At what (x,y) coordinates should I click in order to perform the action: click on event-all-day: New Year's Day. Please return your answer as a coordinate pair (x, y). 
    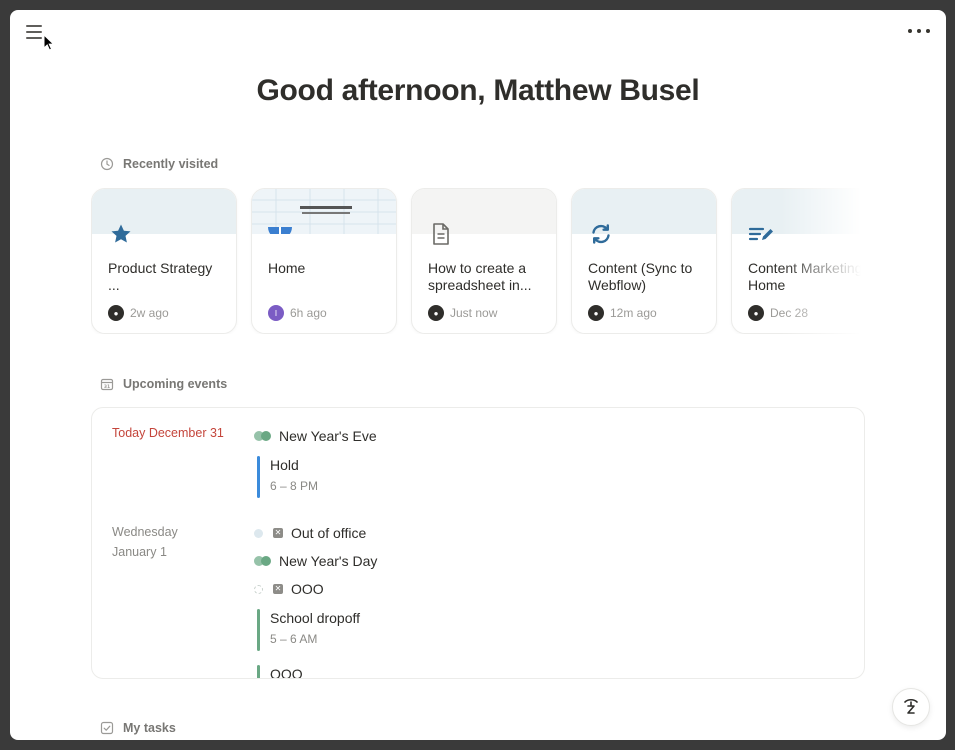
    Looking at the image, I should click on (315, 561).